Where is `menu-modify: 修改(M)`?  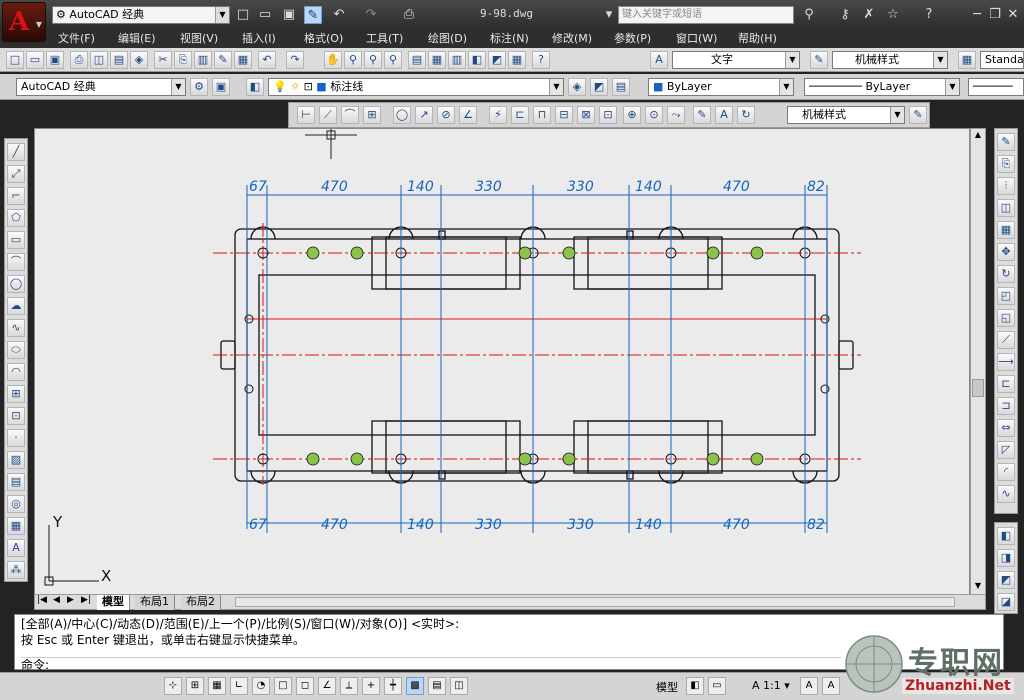 menu-modify: 修改(M) is located at coordinates (572, 39).